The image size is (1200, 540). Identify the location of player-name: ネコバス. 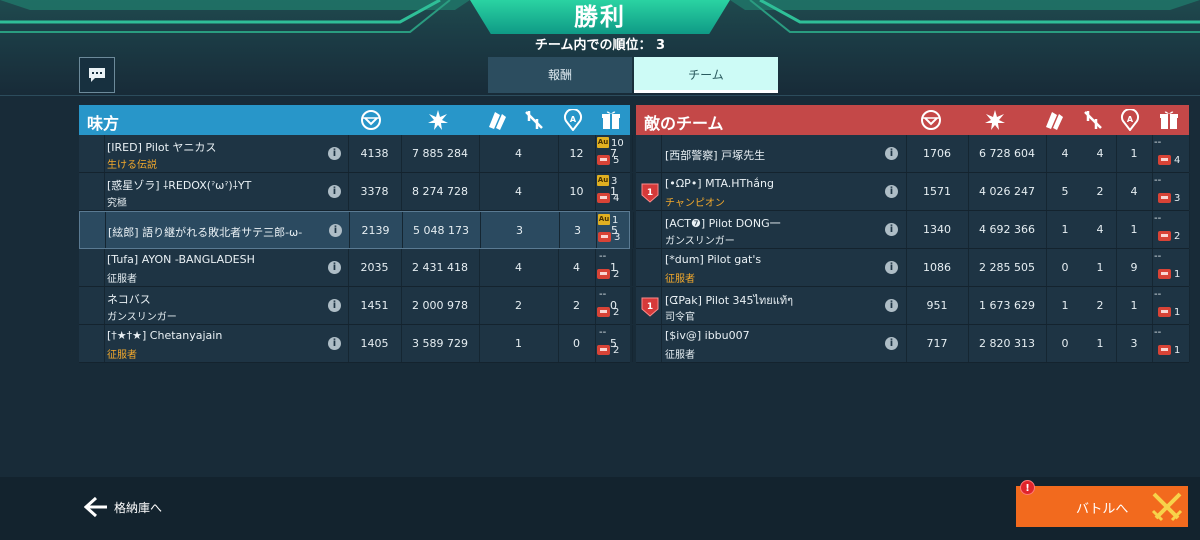
(129, 299).